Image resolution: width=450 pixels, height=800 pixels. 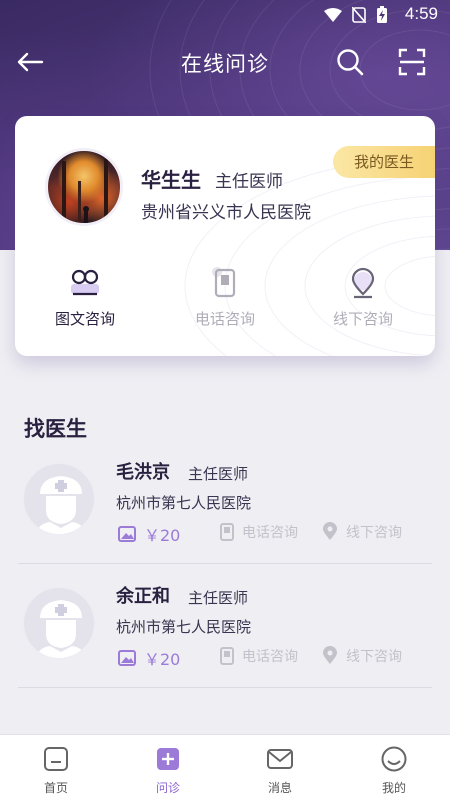 I want to click on profile-smile-icon, so click(x=394, y=759).